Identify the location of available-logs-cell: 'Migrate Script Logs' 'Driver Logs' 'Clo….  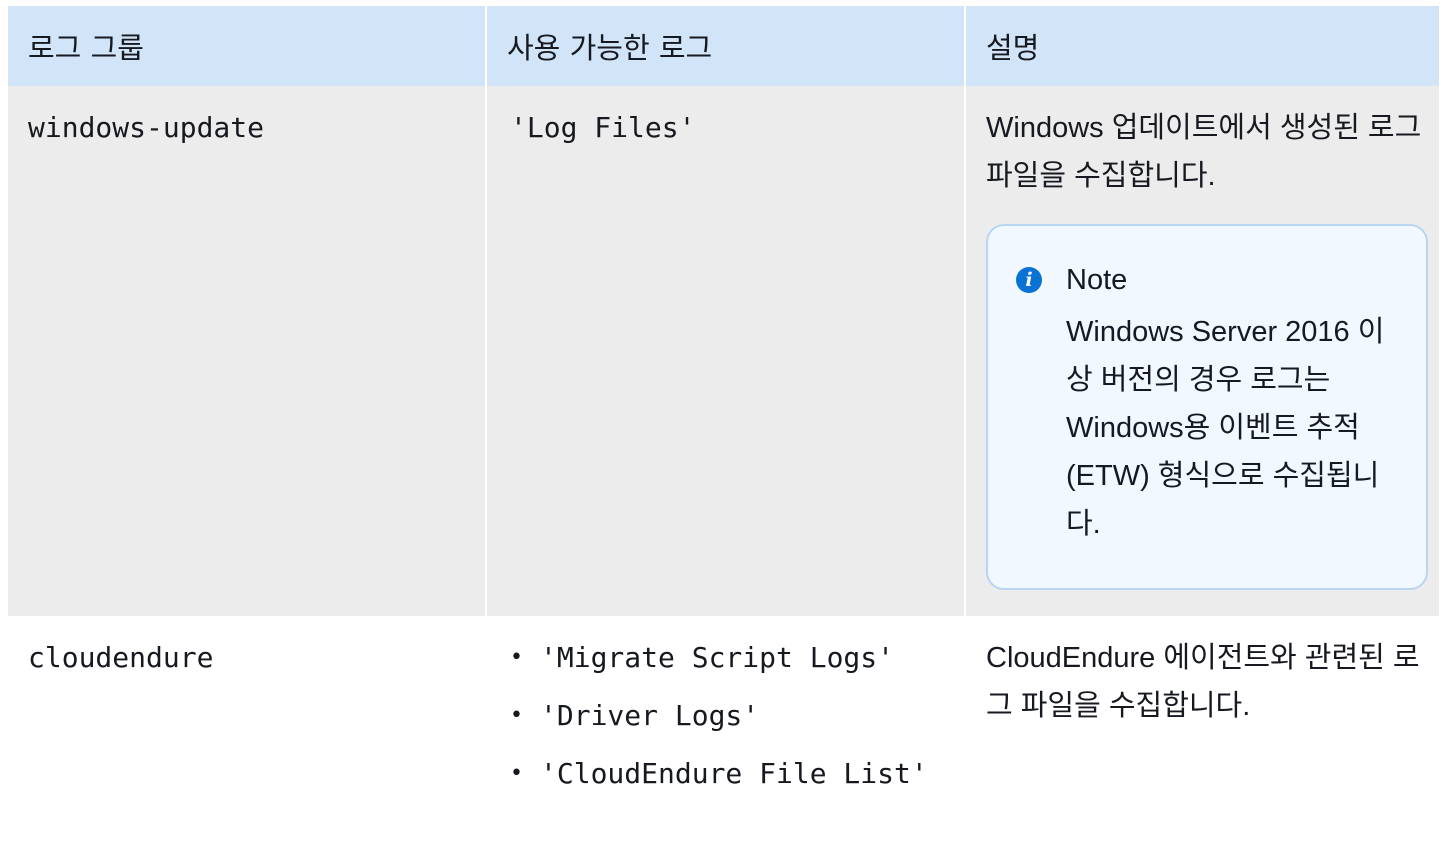
(726, 737).